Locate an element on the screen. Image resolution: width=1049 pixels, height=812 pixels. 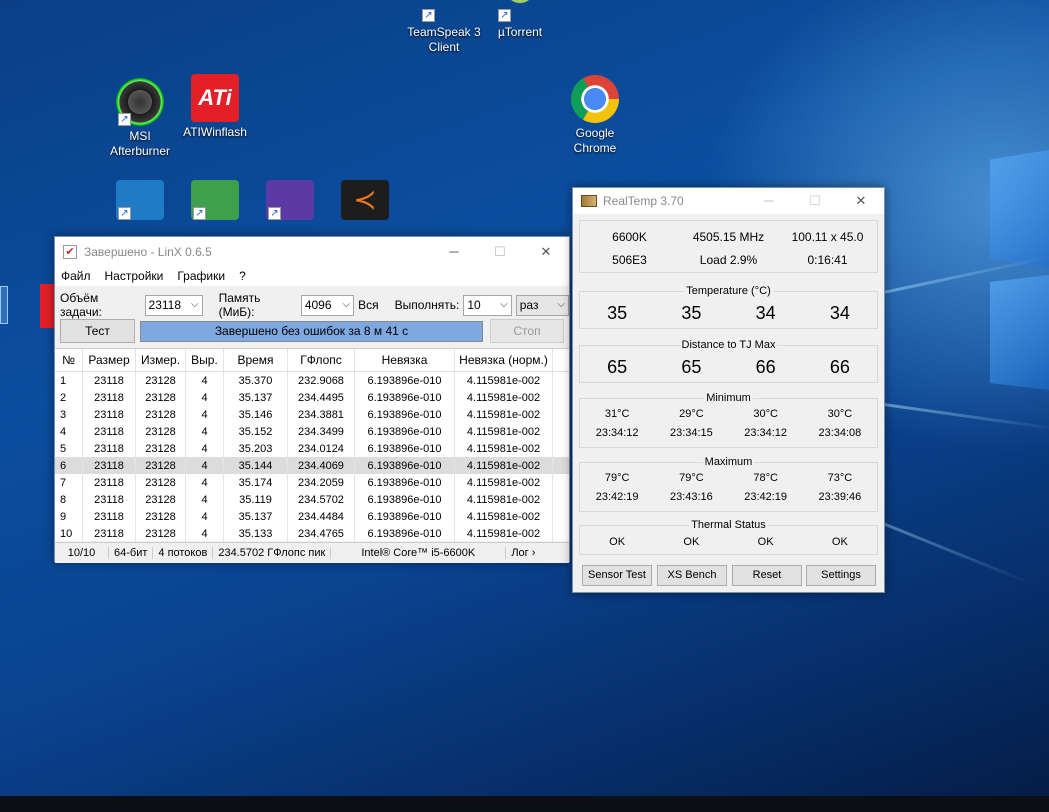
reset-button: Reset is located at coordinates (767, 575).